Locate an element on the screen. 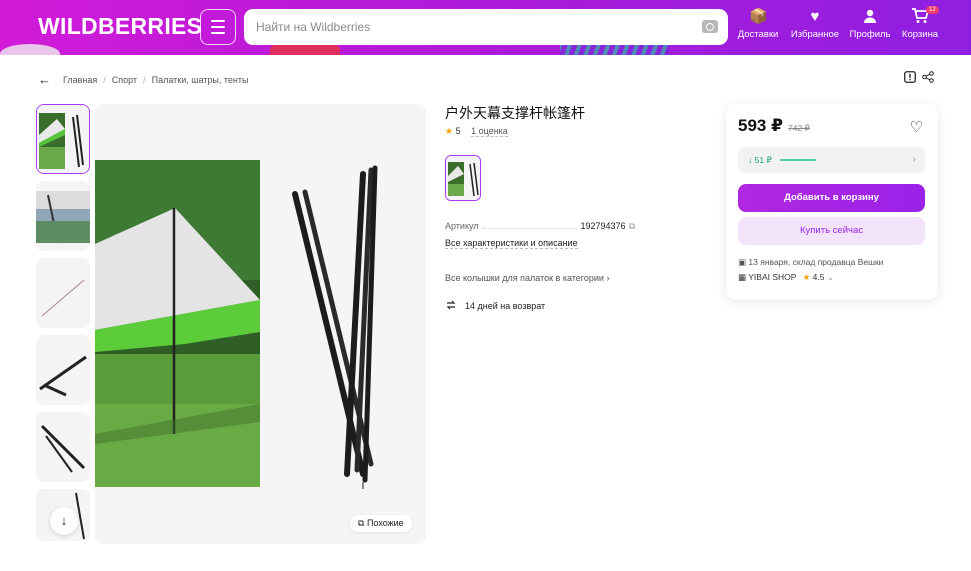  delivery-icon: 📦 is located at coordinates (758, 16).